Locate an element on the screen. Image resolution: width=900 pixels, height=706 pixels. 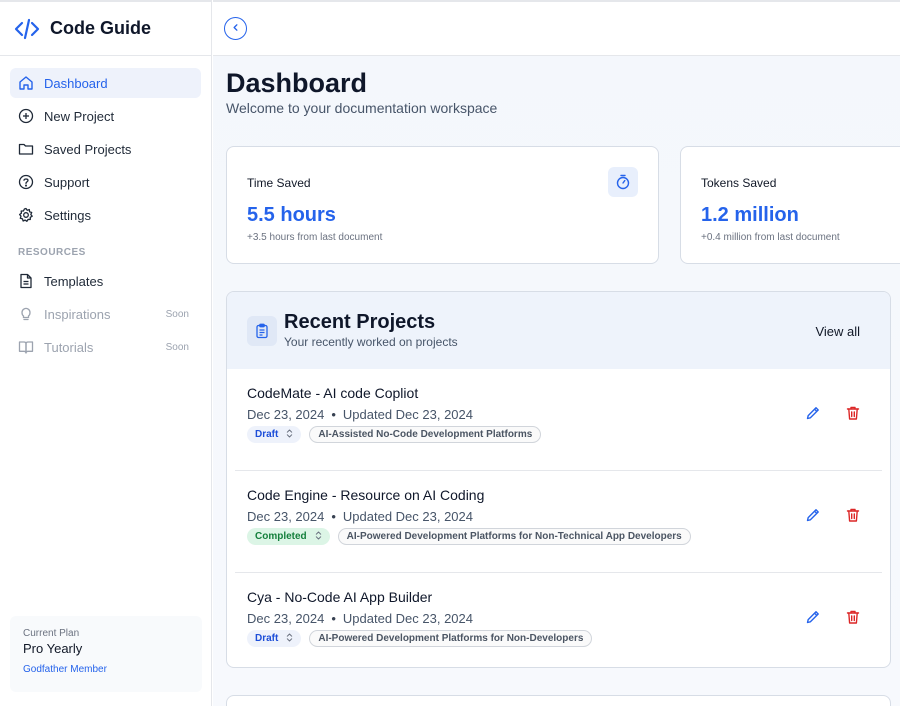
chevron-left-icon is located at coordinates (235, 29).